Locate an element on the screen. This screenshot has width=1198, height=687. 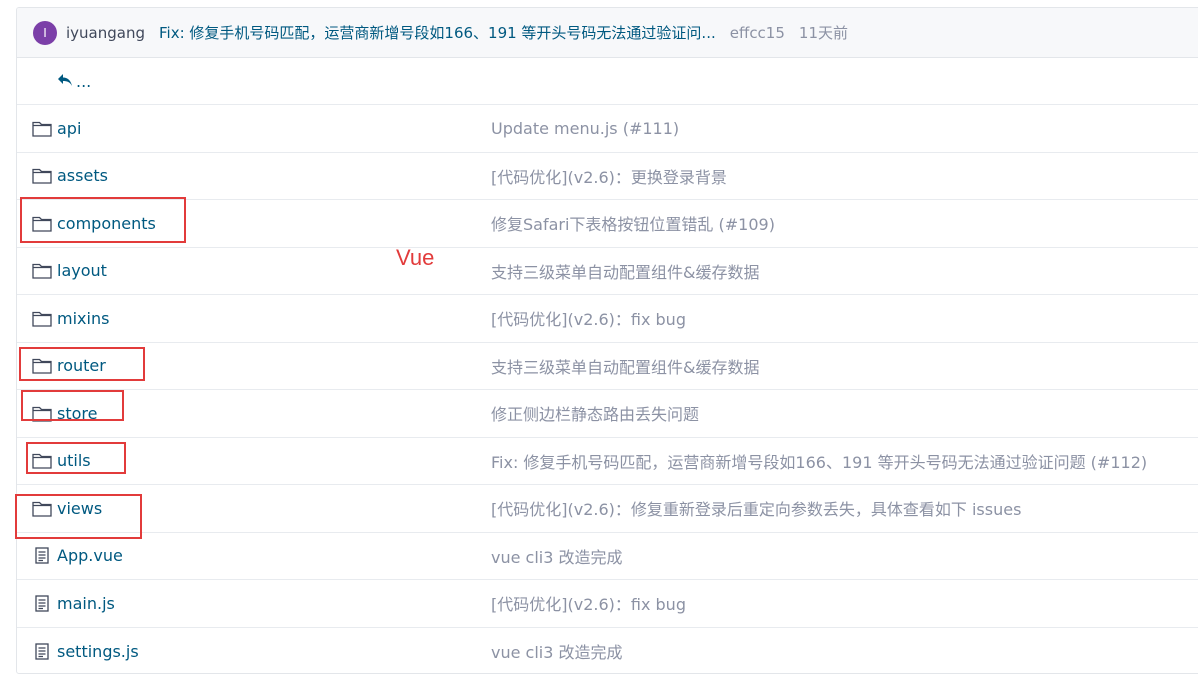
file-row: api Update menu.js (#111) is located at coordinates (607, 129).